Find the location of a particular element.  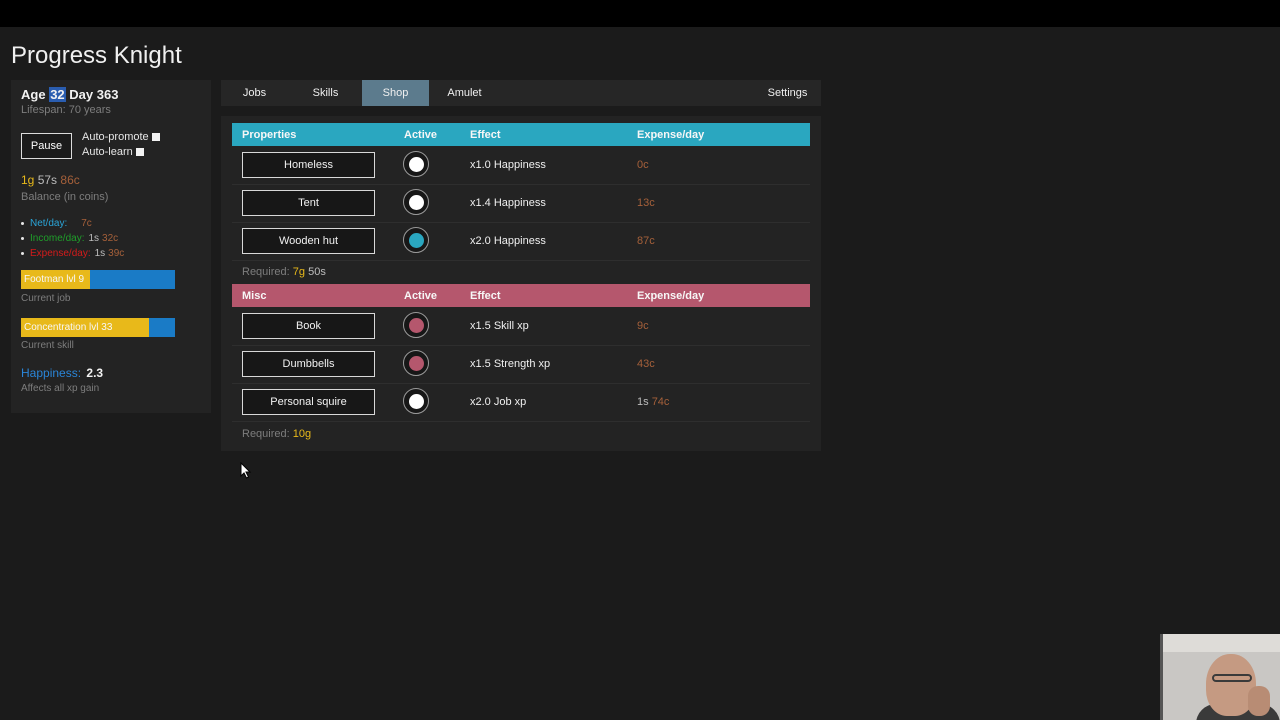

day-label: Day is located at coordinates (81, 94).